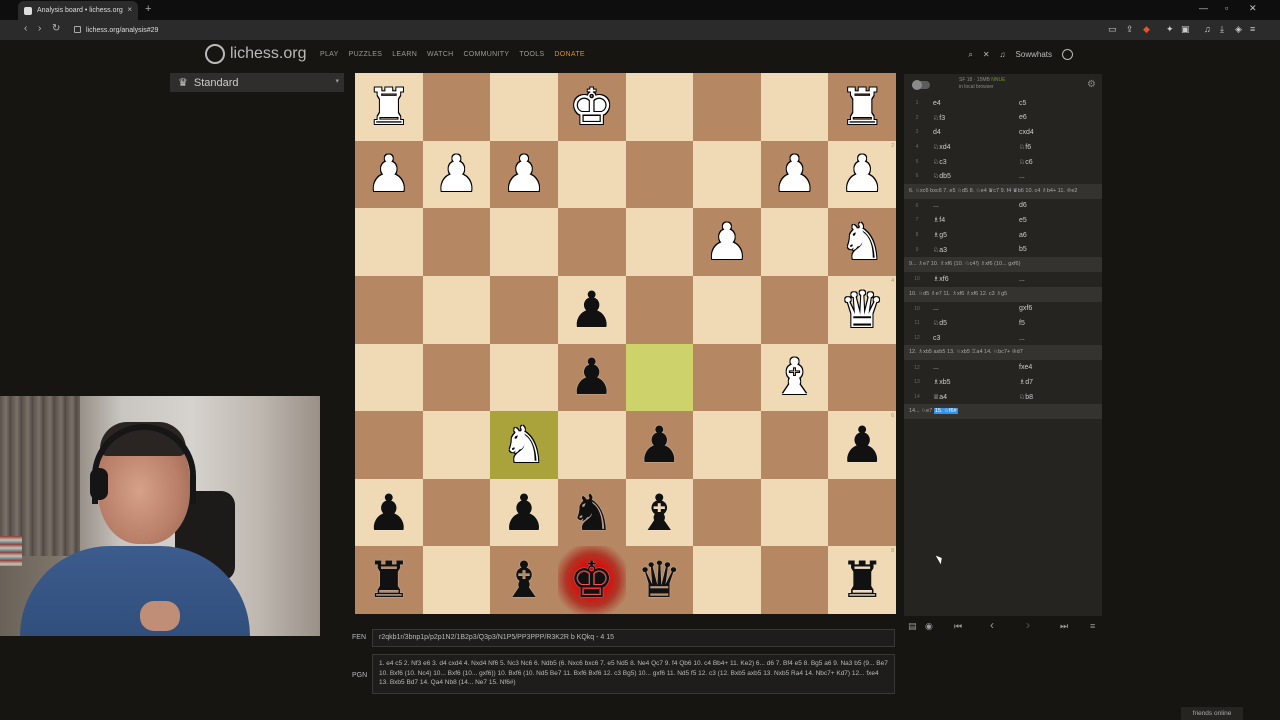 This screenshot has width=1280, height=720. What do you see at coordinates (973, 220) in the screenshot?
I see `white-move: ♗f4` at bounding box center [973, 220].